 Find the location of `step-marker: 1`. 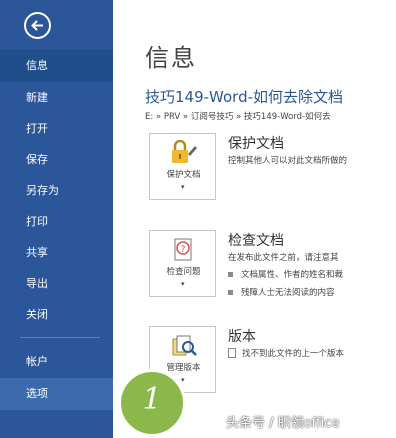

step-marker: 1 is located at coordinates (152, 403).